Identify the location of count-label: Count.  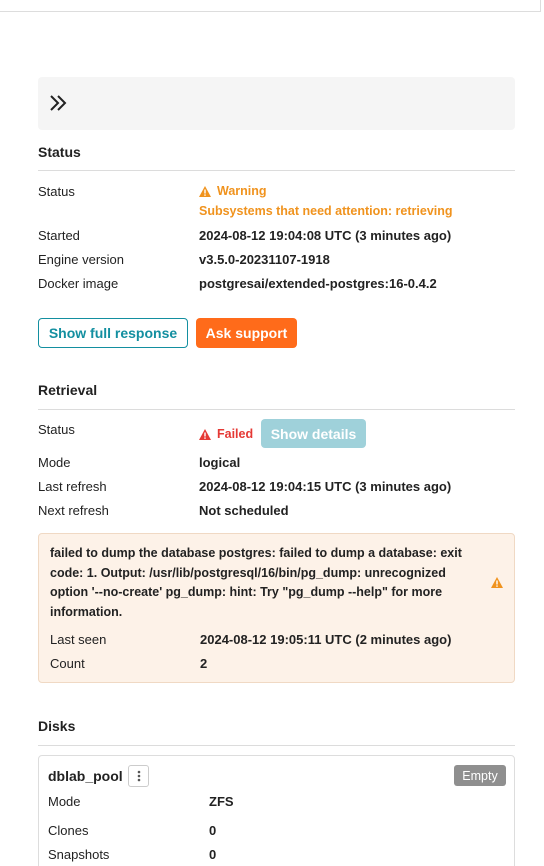
(67, 663).